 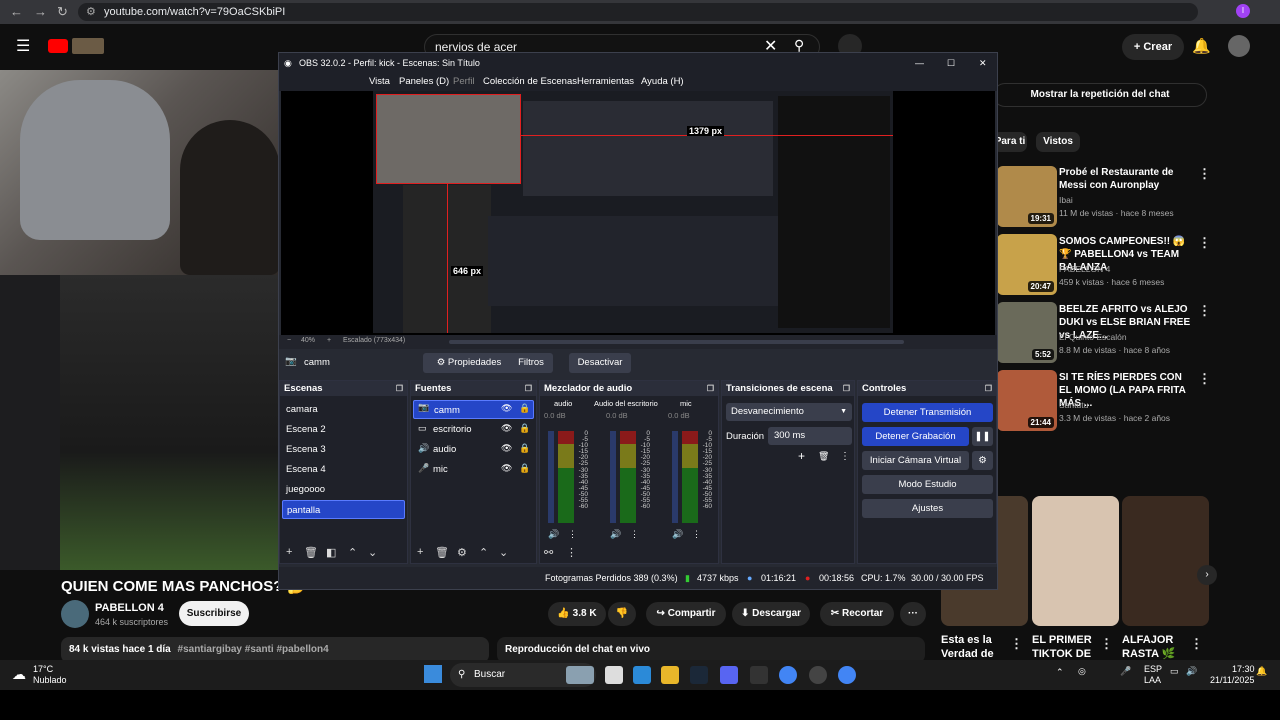 I want to click on short-thumbnail, so click(x=1165, y=561).